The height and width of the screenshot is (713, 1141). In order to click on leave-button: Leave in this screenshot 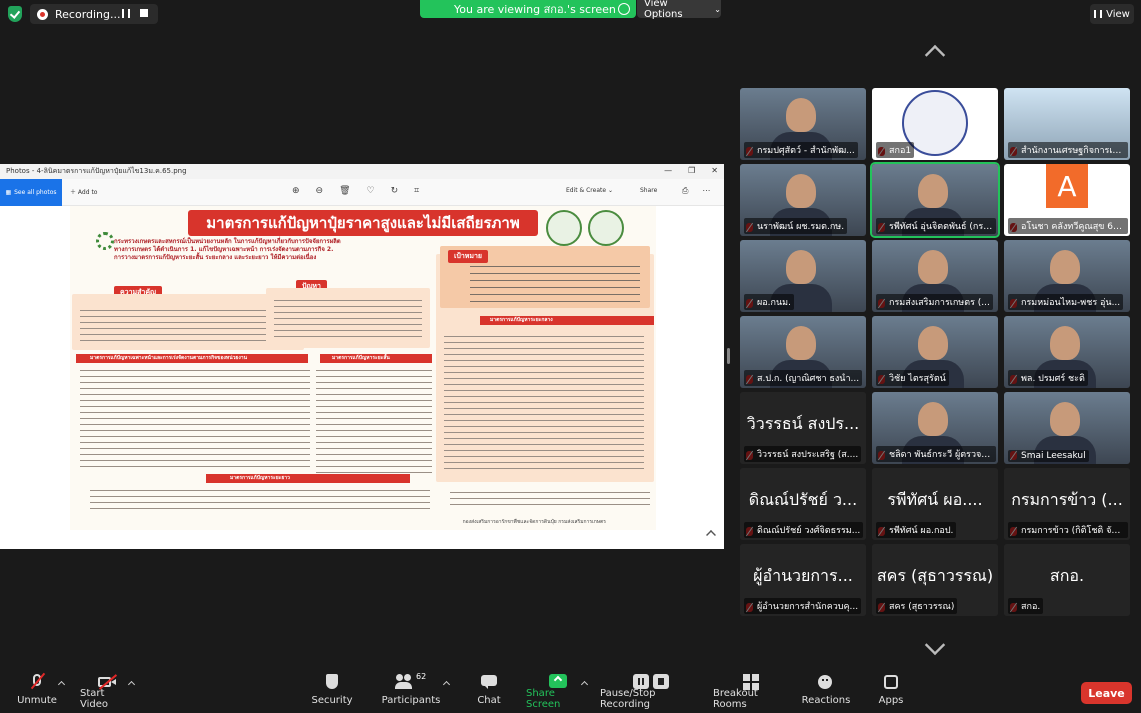, I will do `click(1106, 693)`.